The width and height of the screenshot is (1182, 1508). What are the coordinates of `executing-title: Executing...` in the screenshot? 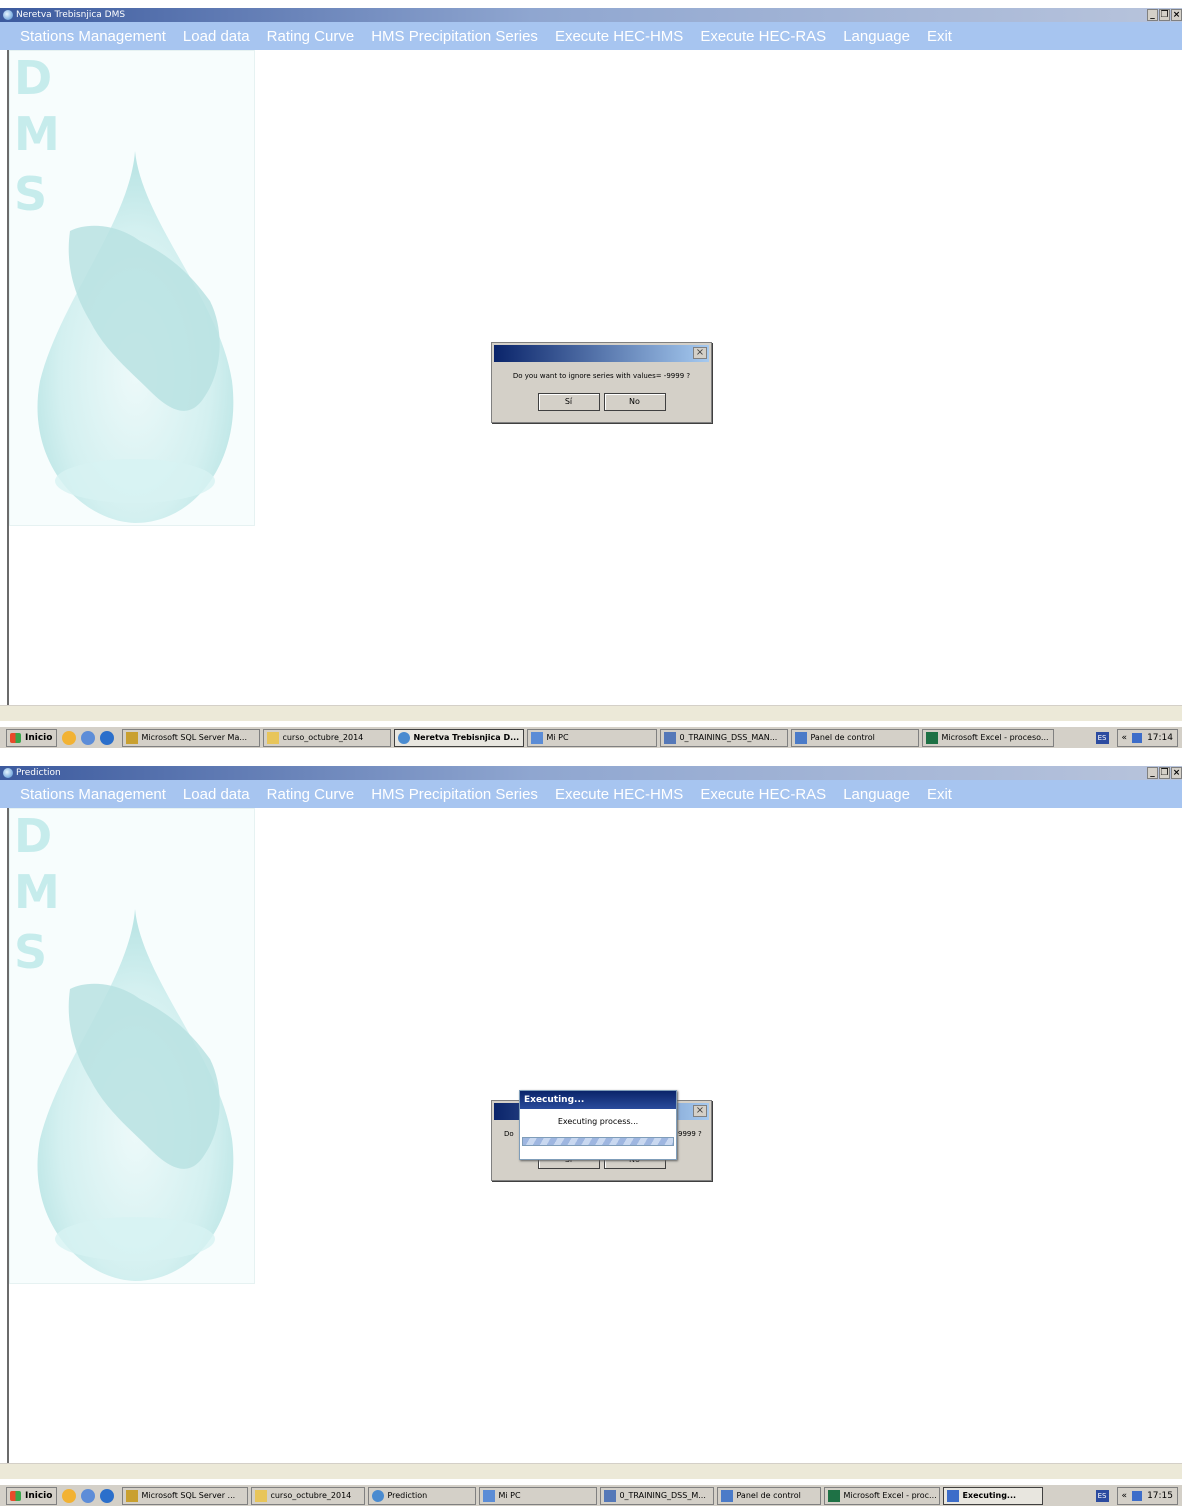 It's located at (598, 1100).